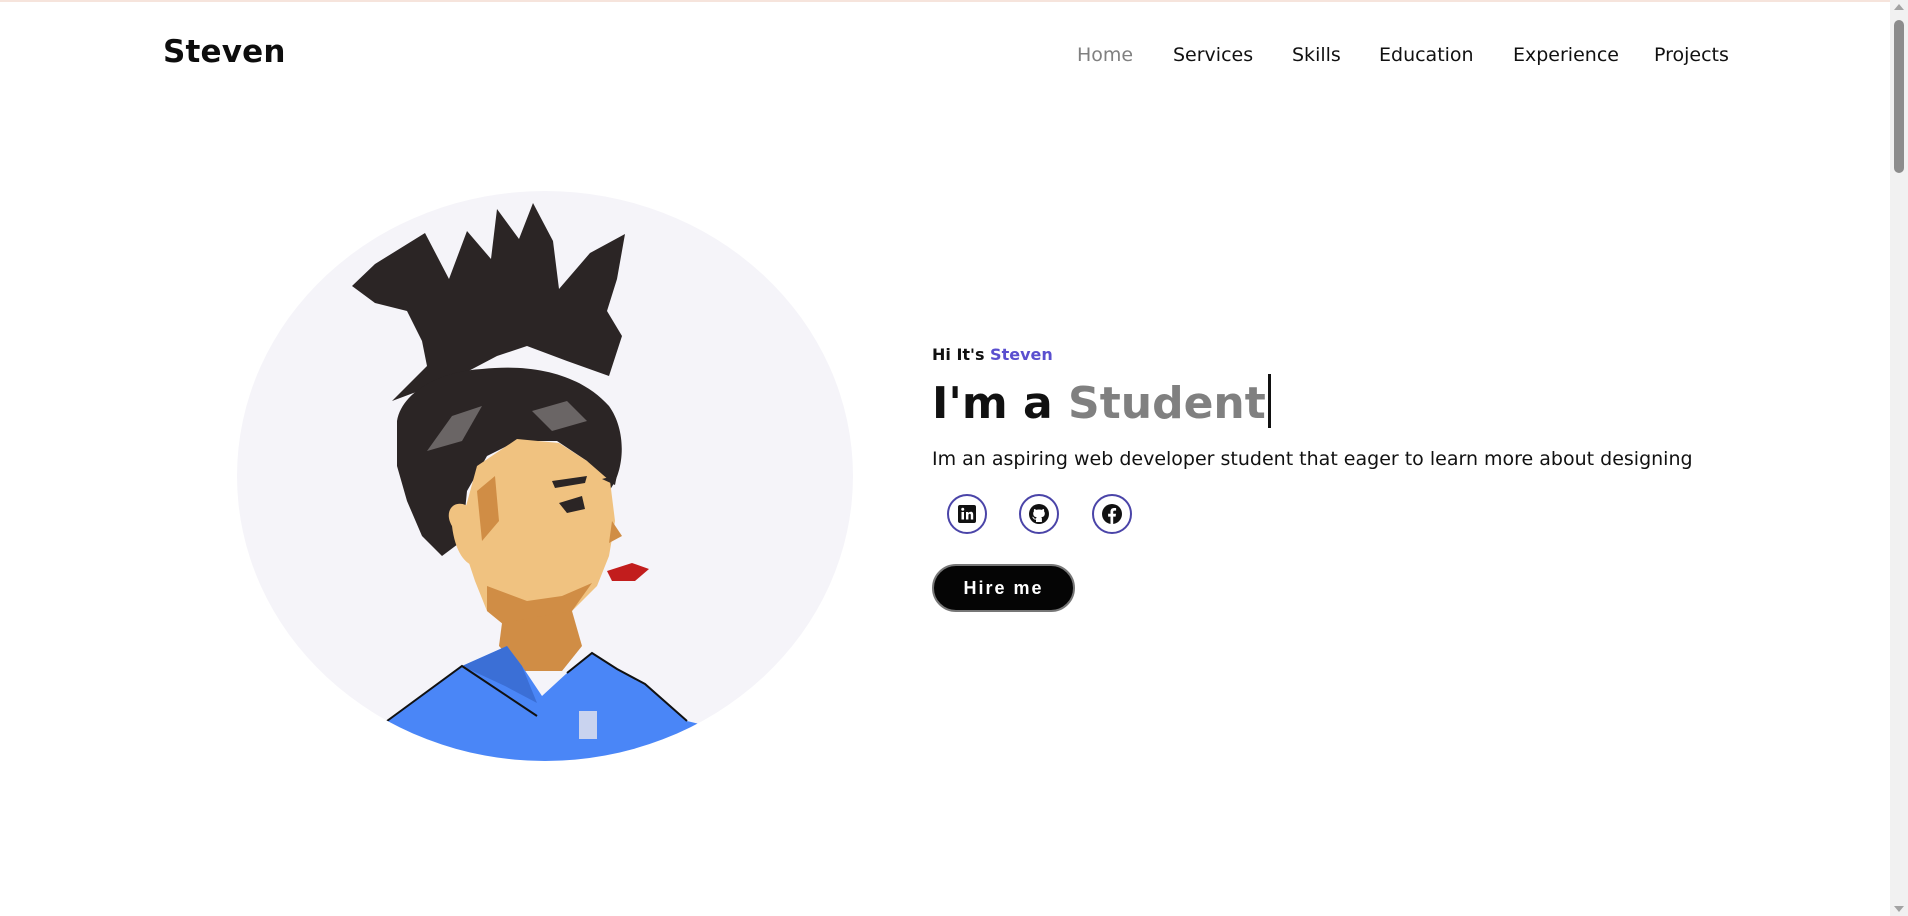 The width and height of the screenshot is (1908, 916). I want to click on nav-education: Education, so click(1426, 55).